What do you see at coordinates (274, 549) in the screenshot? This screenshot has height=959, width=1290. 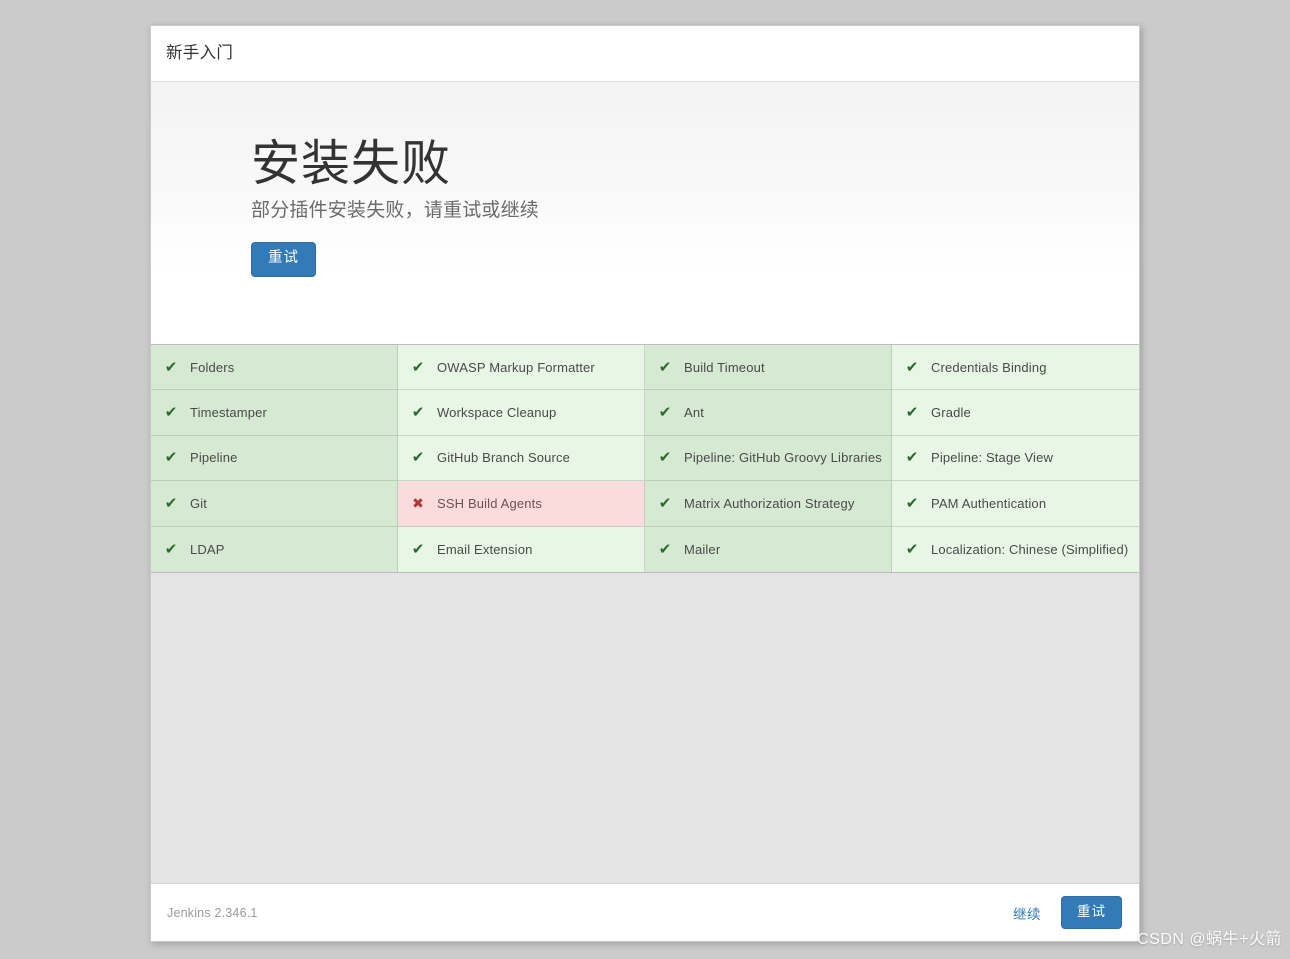 I see `plugin-cell: ✔ LDAP` at bounding box center [274, 549].